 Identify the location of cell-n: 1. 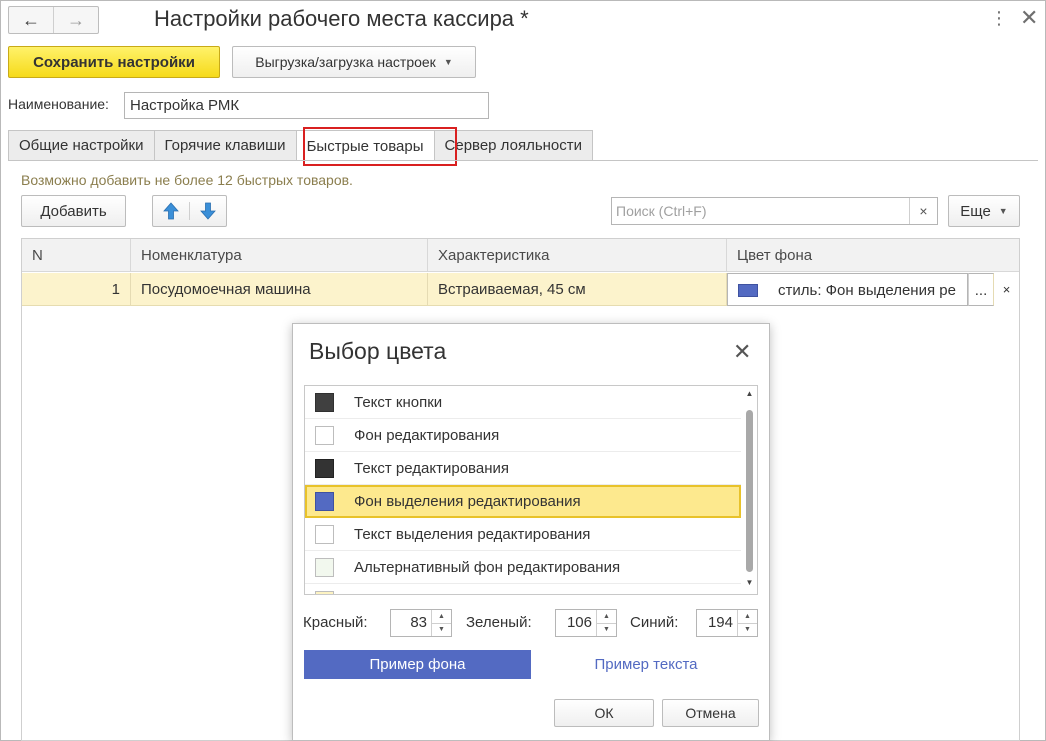
(76, 289).